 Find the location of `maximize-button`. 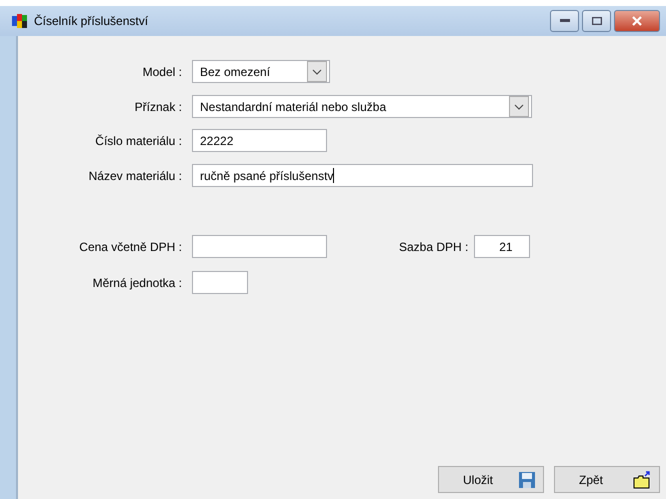

maximize-button is located at coordinates (596, 21).